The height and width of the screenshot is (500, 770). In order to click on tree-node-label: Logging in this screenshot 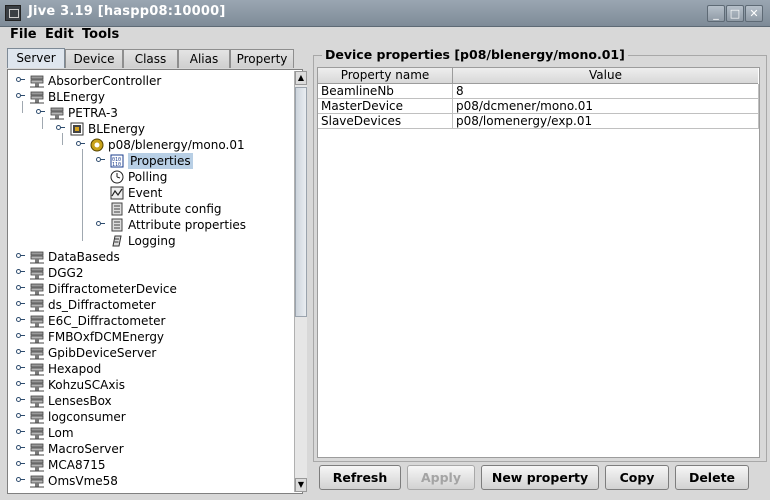, I will do `click(152, 241)`.